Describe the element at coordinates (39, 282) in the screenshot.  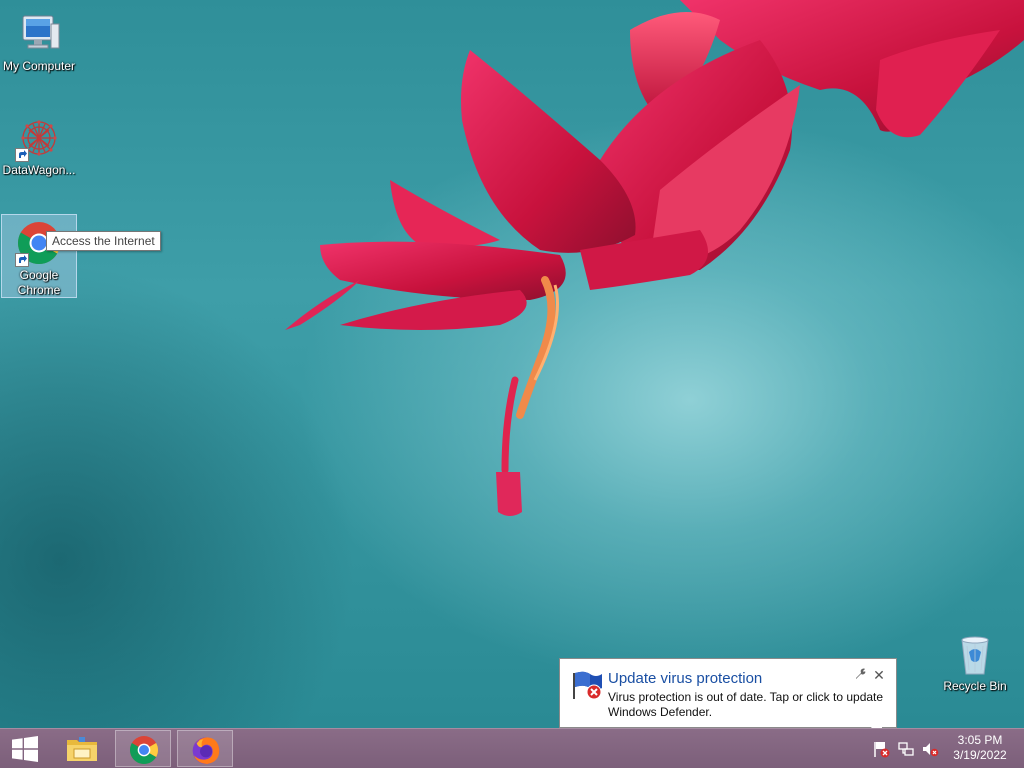
I see `google-chrome-label: Google Chrome` at that location.